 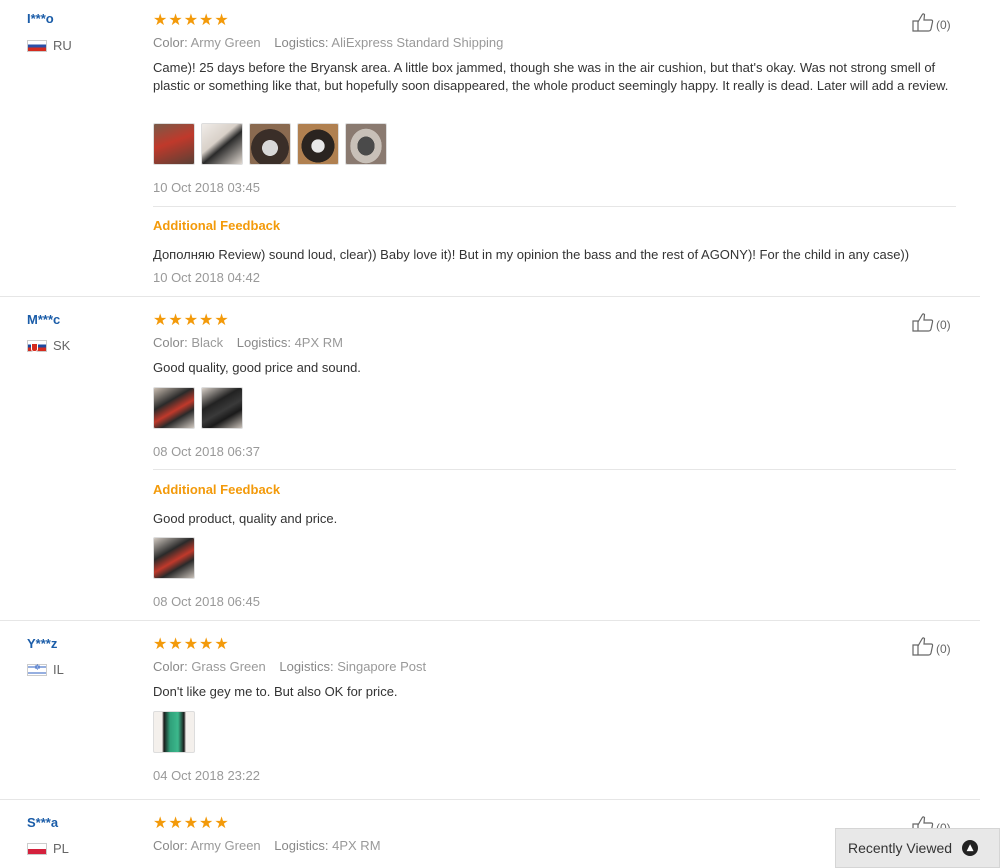 I want to click on flag-pl-icon, so click(x=37, y=848).